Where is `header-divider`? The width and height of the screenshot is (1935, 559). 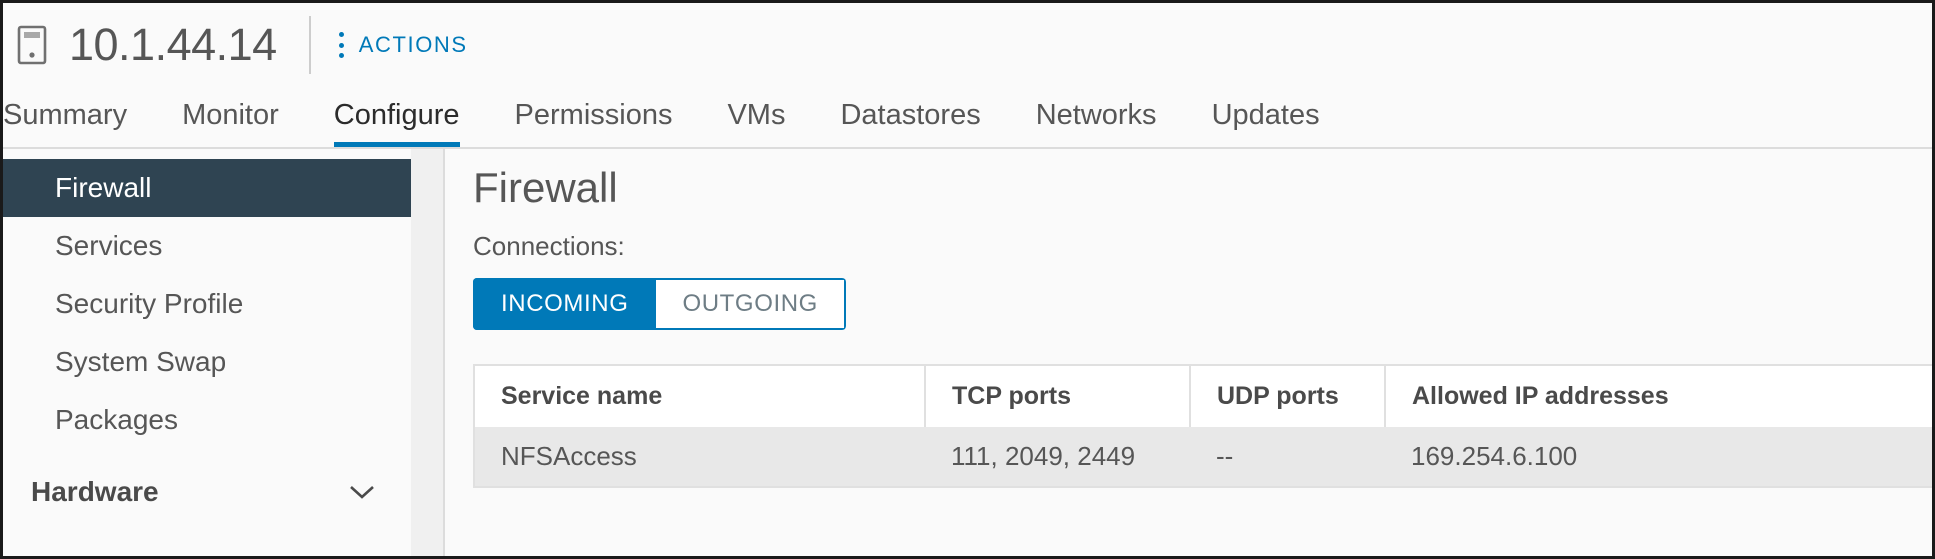
header-divider is located at coordinates (309, 45).